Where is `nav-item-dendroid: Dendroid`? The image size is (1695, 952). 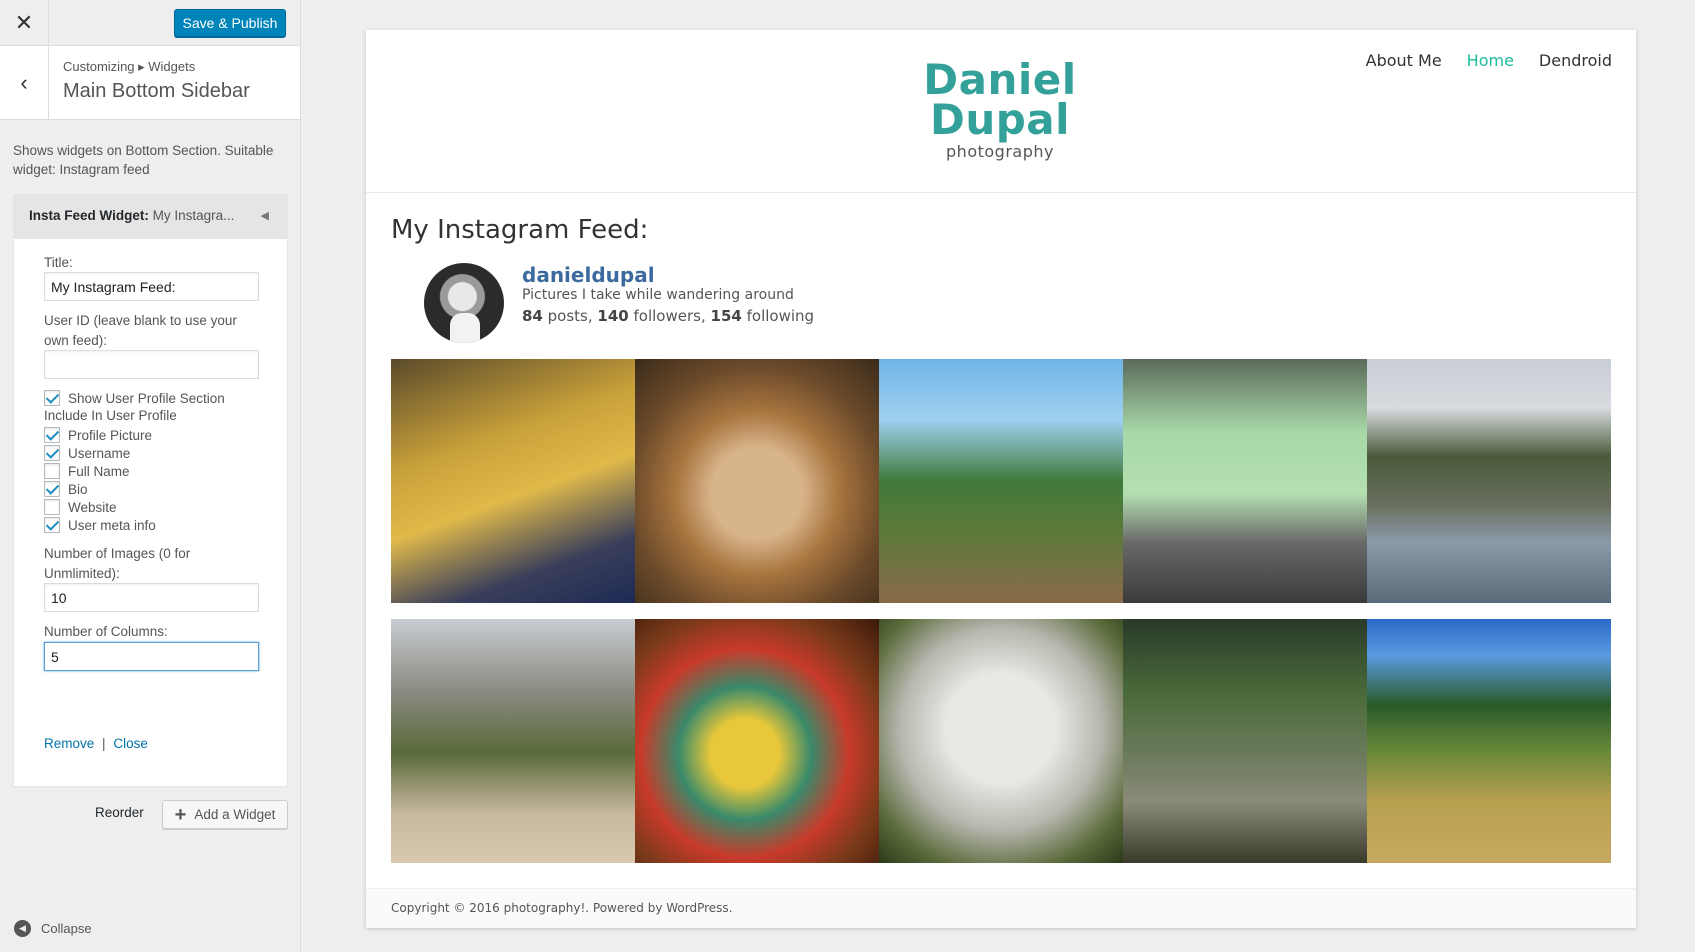
nav-item-dendroid: Dendroid is located at coordinates (1575, 60).